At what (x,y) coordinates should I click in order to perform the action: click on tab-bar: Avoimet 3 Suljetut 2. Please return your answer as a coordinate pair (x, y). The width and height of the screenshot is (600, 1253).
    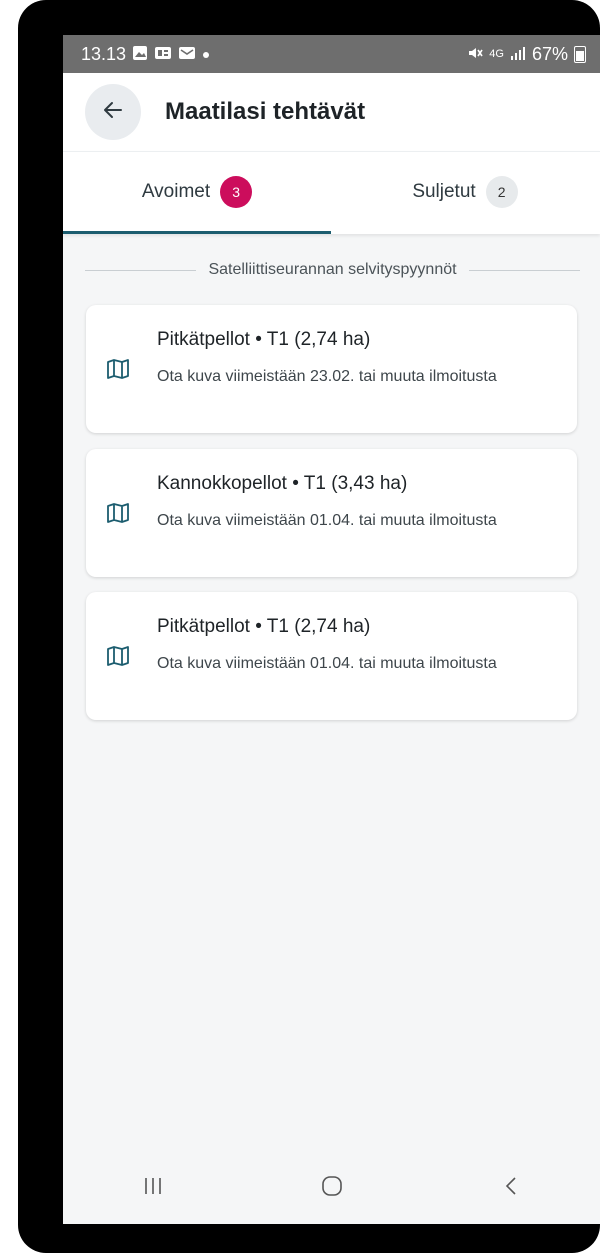
    Looking at the image, I should click on (331, 192).